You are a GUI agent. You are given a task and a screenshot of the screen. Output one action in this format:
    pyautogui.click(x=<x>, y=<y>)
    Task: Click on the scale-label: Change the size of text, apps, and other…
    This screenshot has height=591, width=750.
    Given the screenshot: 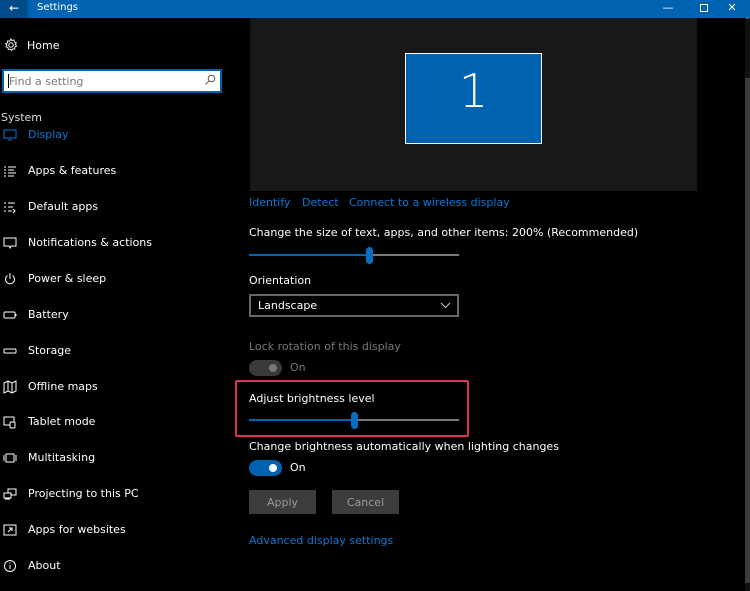 What is the action you would take?
    pyautogui.click(x=444, y=232)
    